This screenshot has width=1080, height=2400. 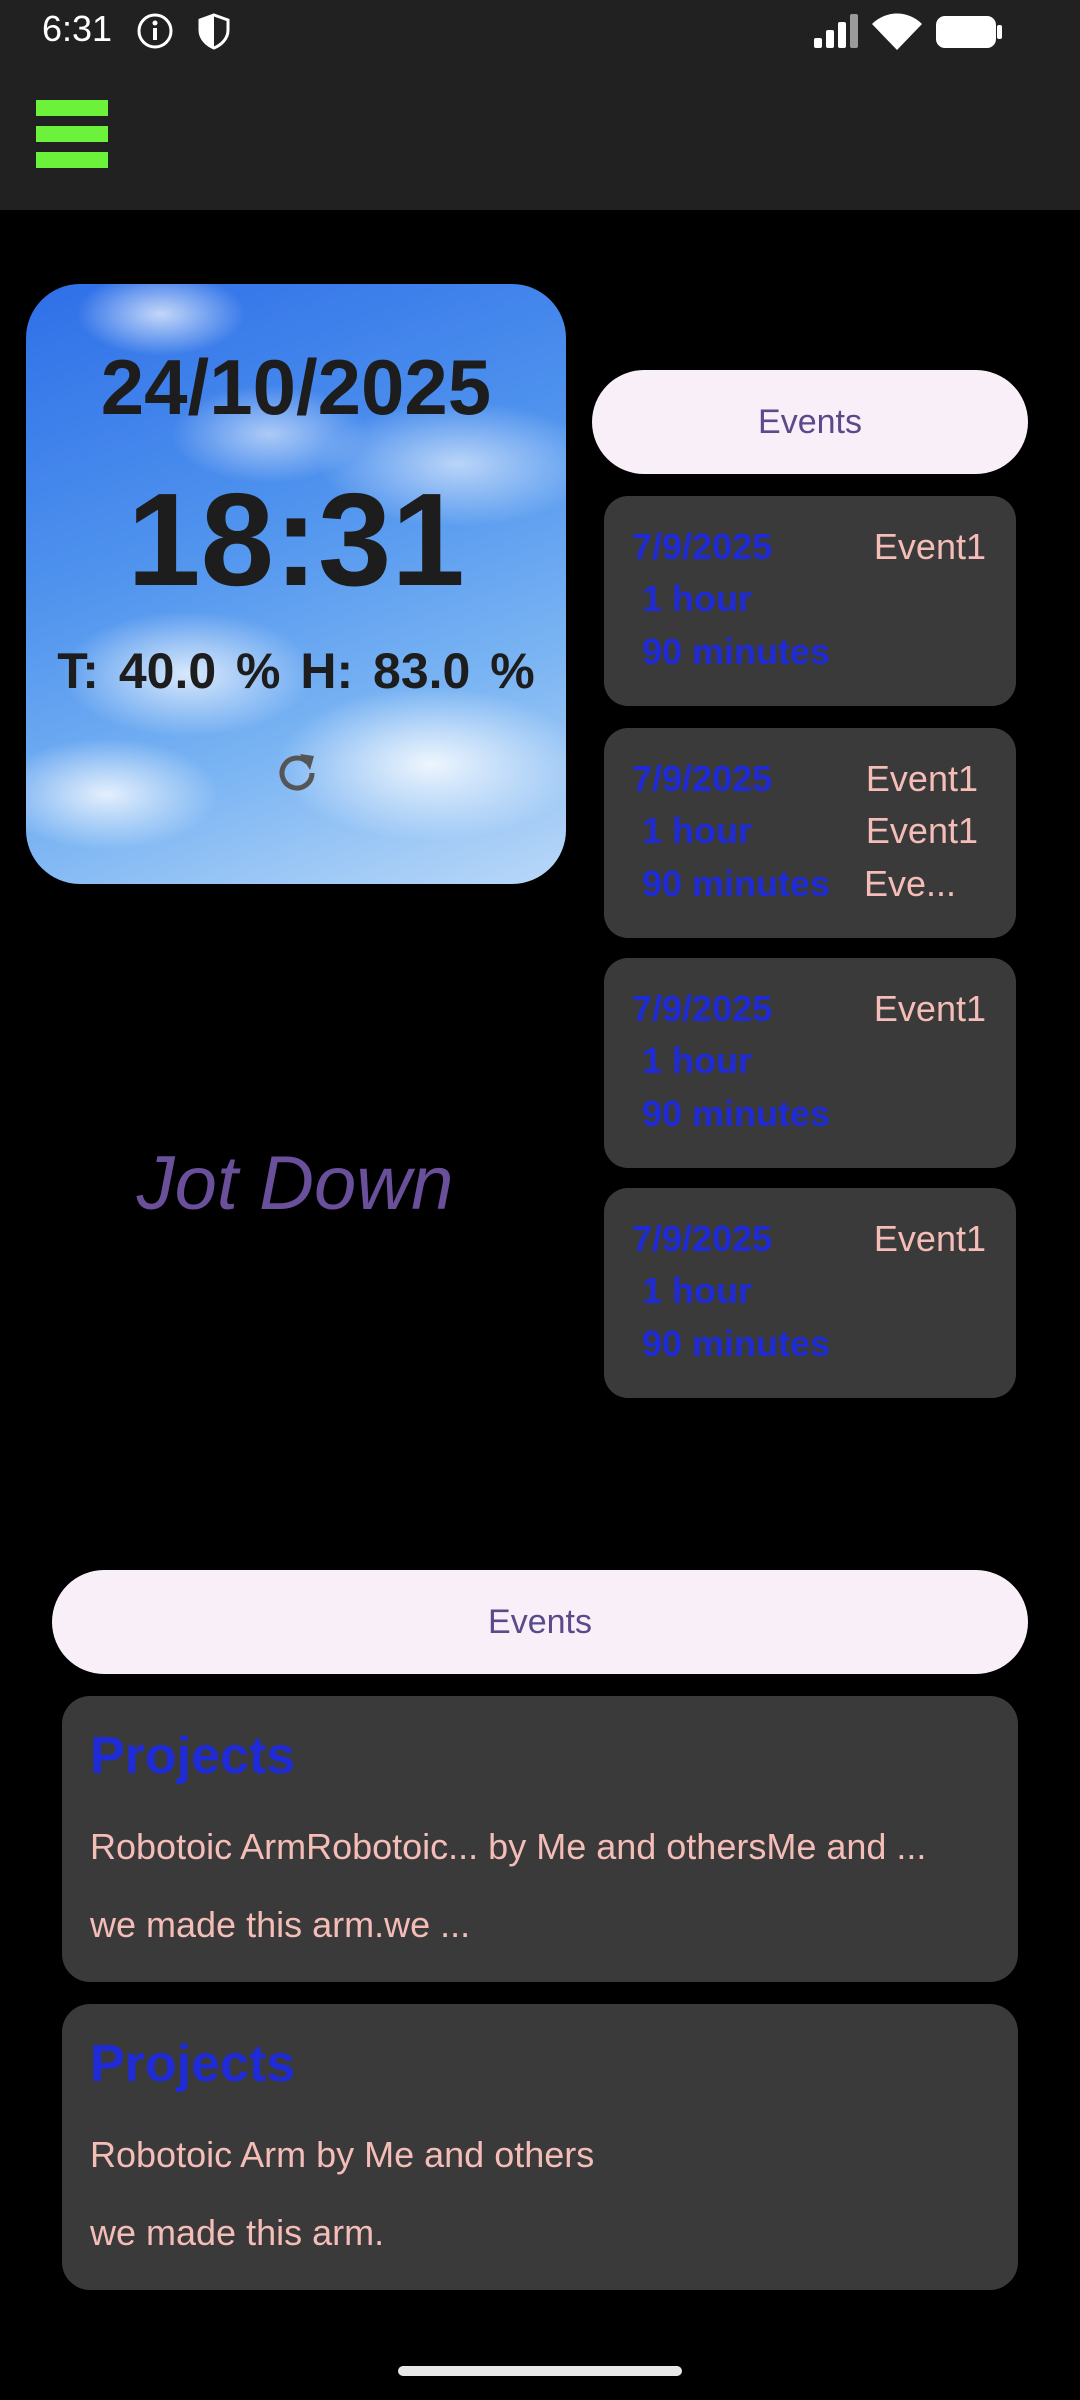 I want to click on weather-date: 24/10/2025, so click(x=296, y=387).